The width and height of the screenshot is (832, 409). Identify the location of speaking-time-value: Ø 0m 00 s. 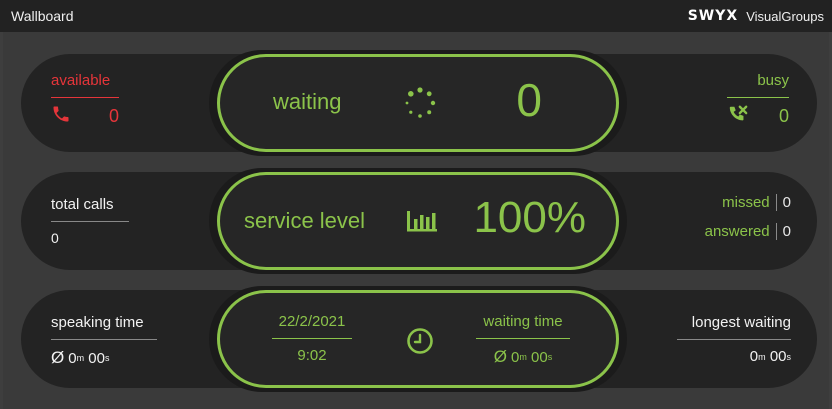
(80, 357).